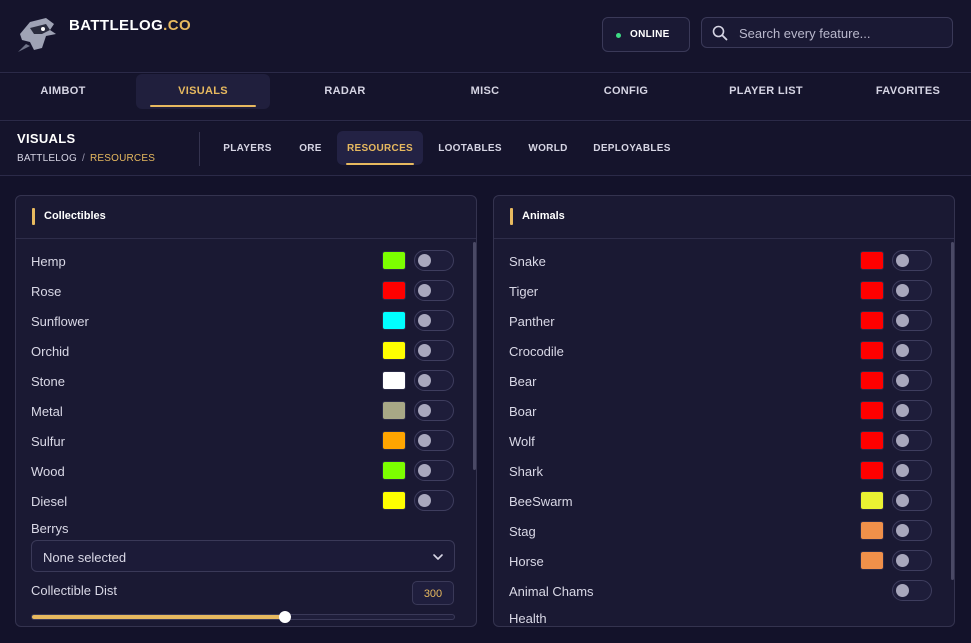 The width and height of the screenshot is (971, 643). What do you see at coordinates (243, 351) in the screenshot?
I see `list-item-orchid: Orchid` at bounding box center [243, 351].